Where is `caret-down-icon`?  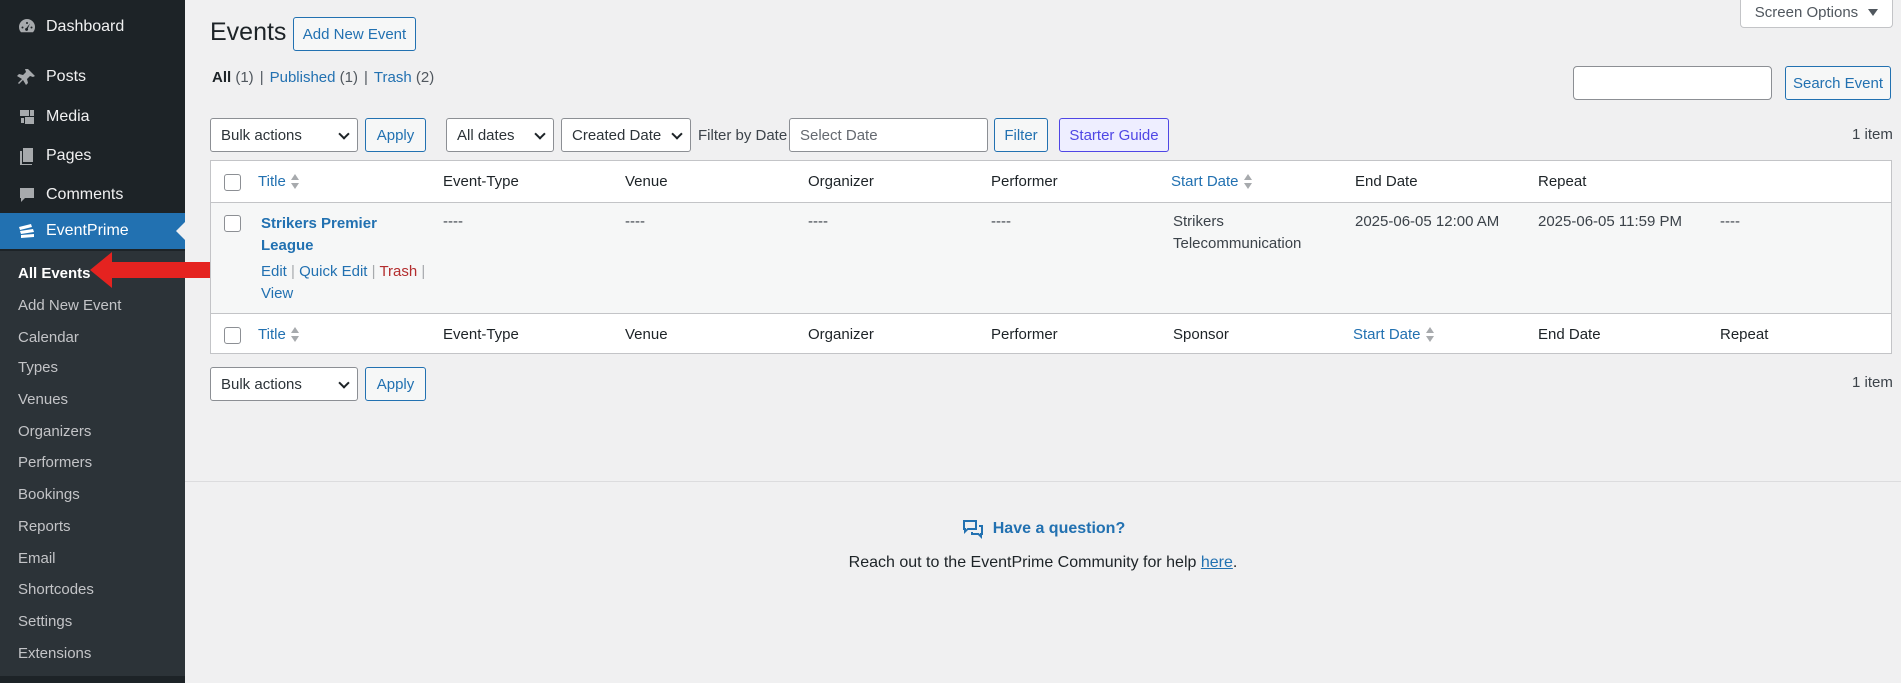
caret-down-icon is located at coordinates (1873, 12).